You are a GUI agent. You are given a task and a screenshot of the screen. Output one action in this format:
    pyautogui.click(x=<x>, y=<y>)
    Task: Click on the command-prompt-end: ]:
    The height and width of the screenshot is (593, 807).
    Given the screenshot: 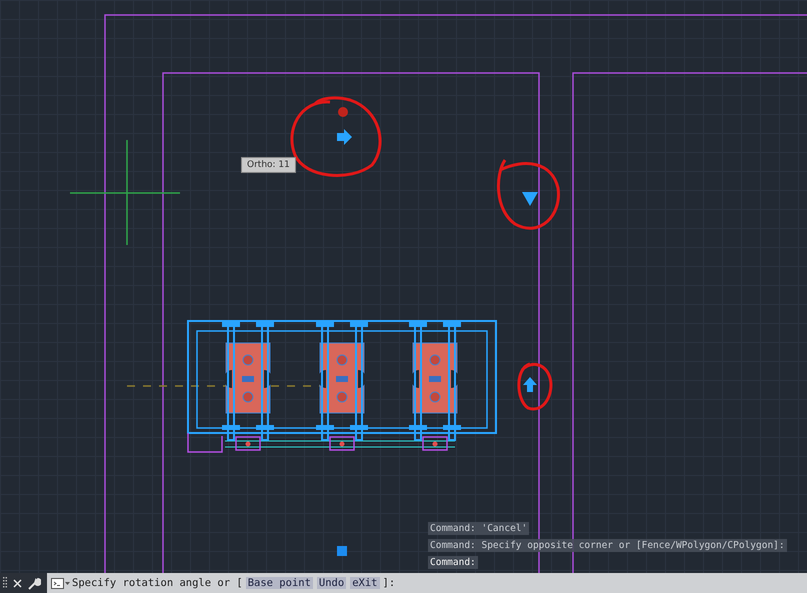 What is the action you would take?
    pyautogui.click(x=389, y=583)
    